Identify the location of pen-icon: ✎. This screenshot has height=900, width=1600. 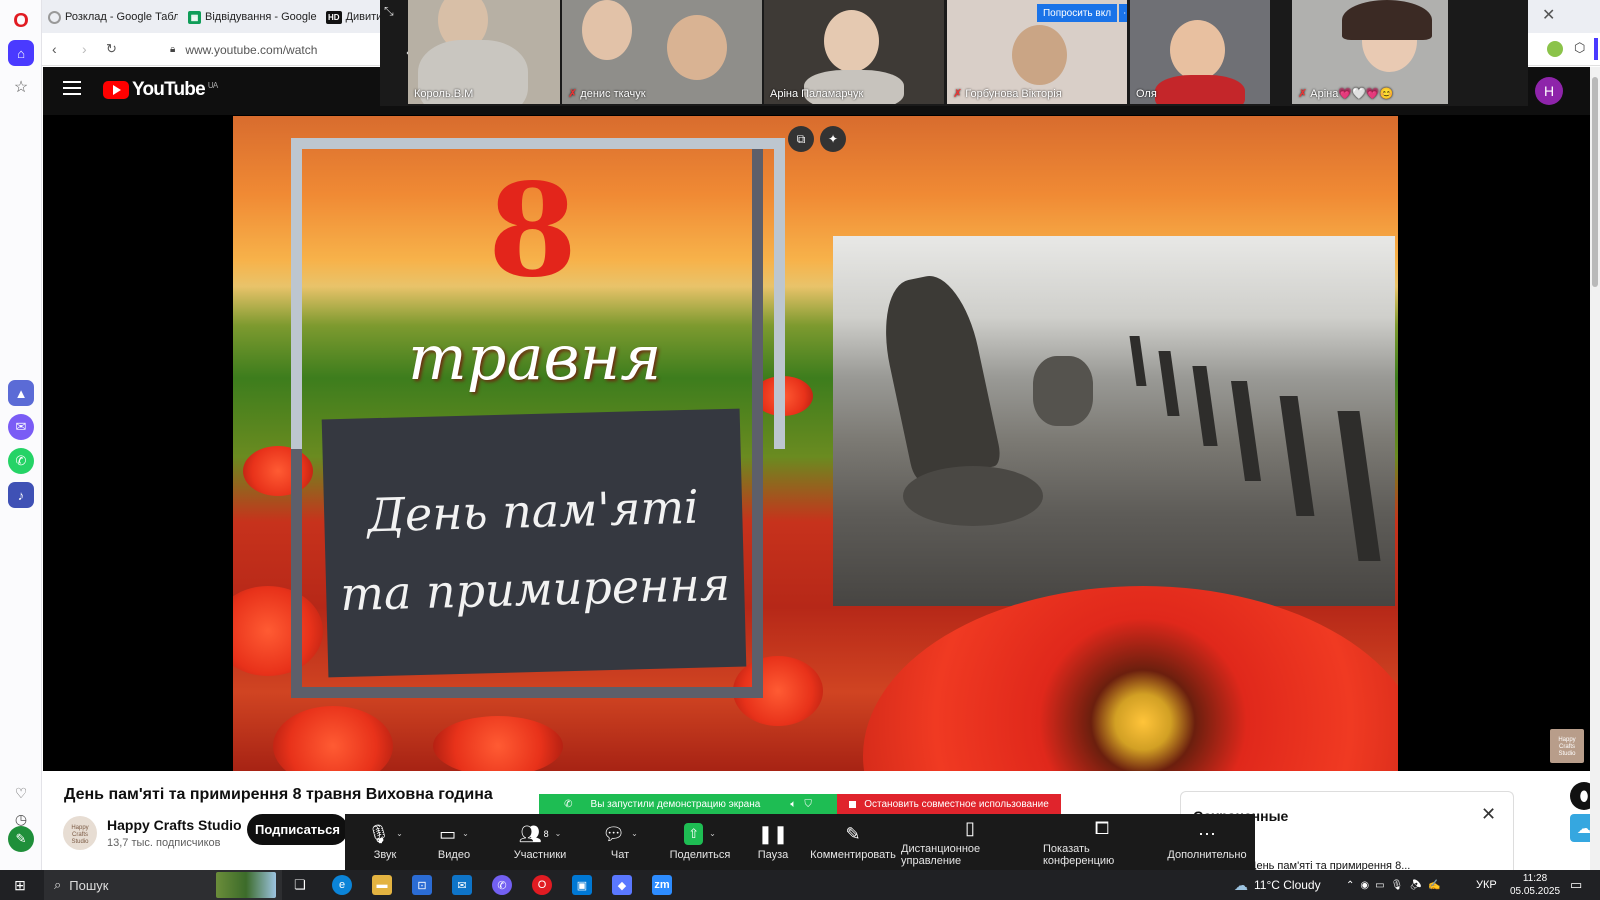
(853, 834).